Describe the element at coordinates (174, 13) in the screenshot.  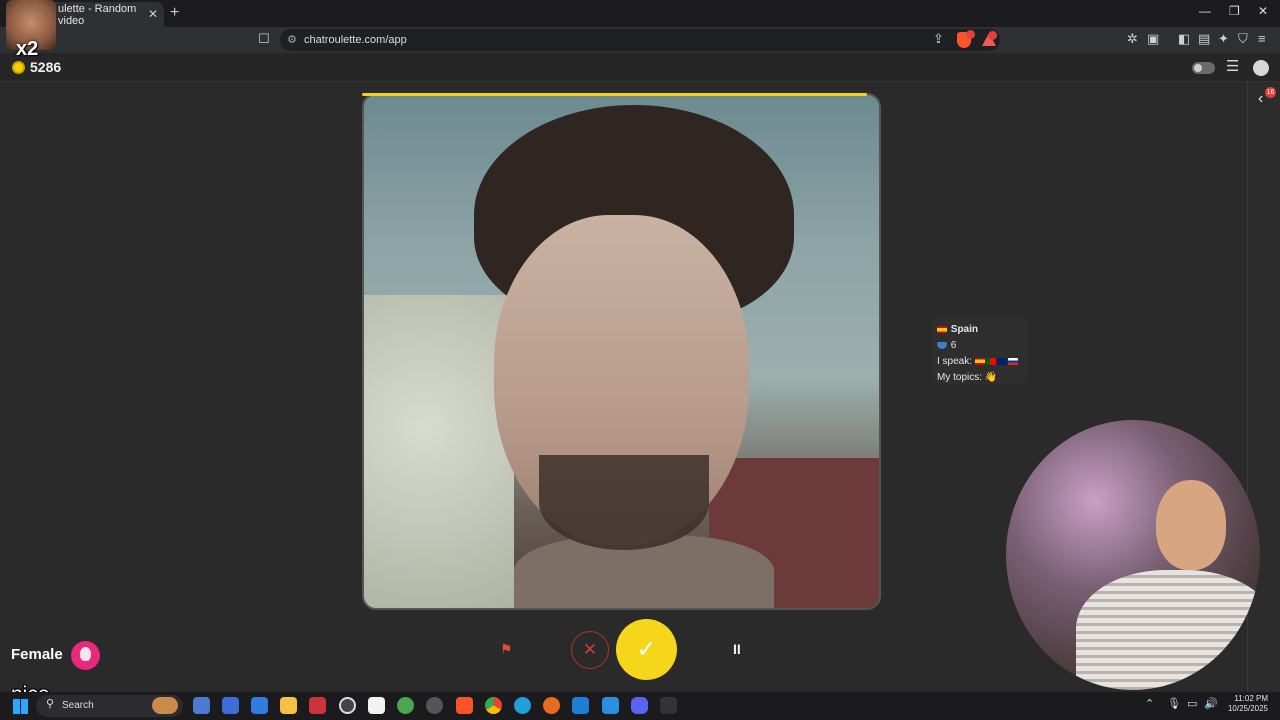
I see `new-tab-icon: +` at that location.